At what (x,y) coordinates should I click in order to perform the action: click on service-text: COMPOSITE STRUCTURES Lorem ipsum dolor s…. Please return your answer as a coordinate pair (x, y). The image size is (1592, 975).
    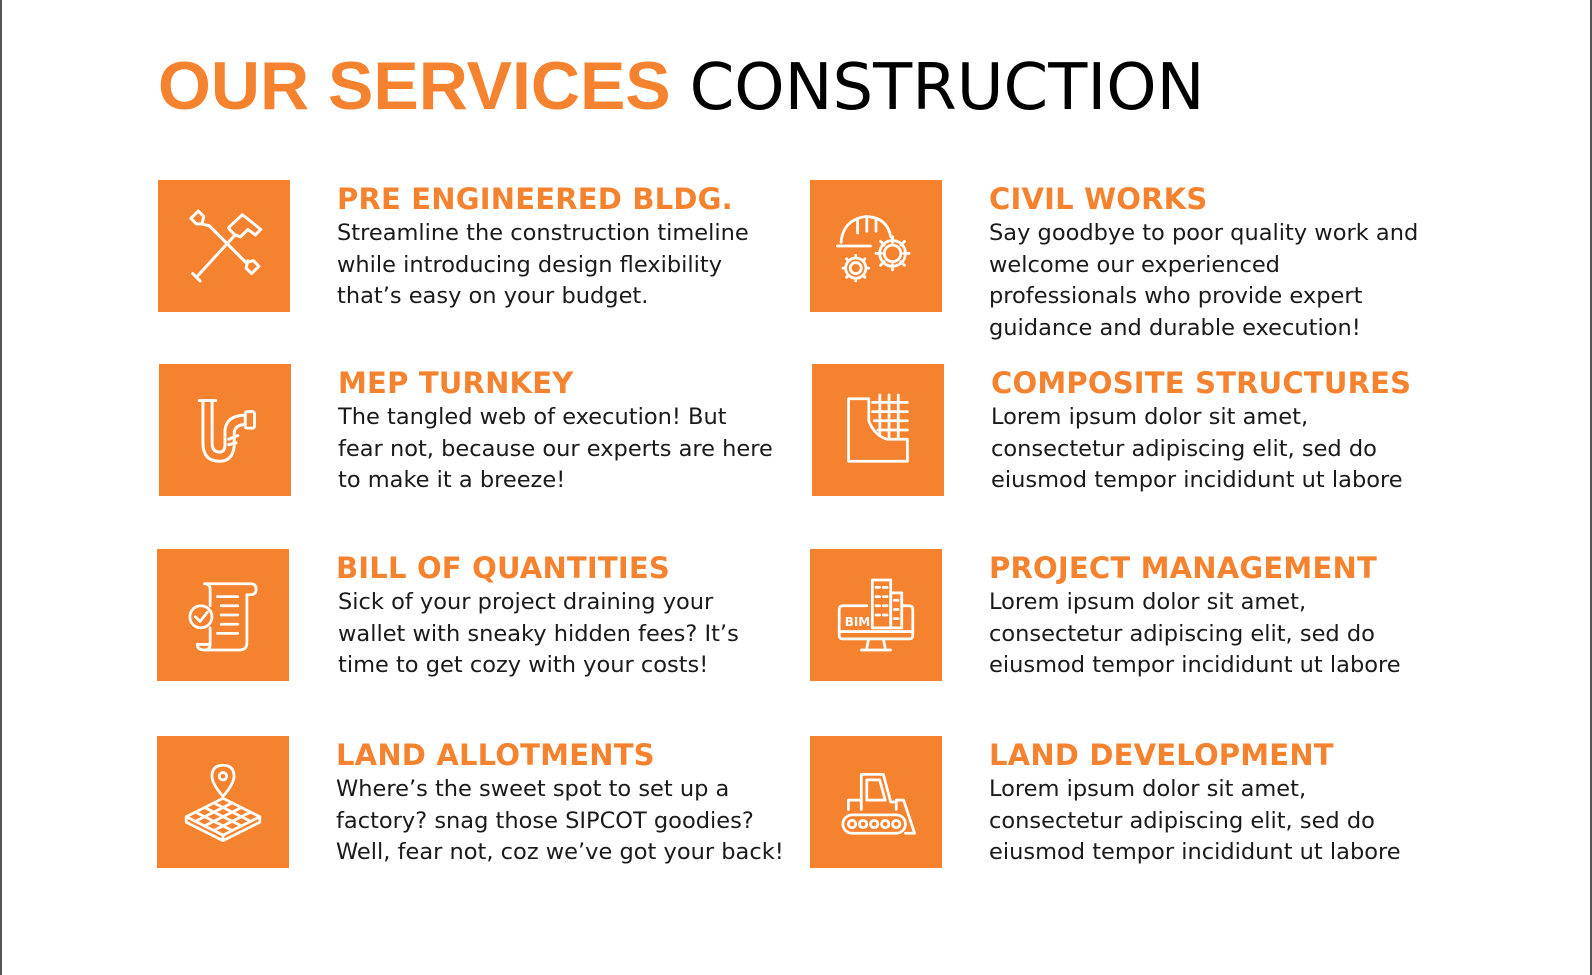
    Looking at the image, I should click on (1226, 430).